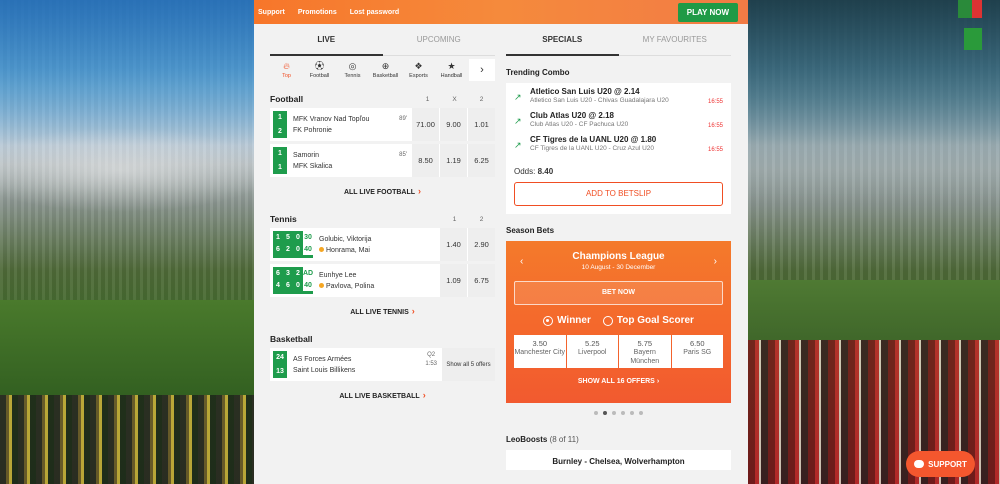  I want to click on radio-top-goal-scorer: Top Goal Scorer, so click(648, 320).